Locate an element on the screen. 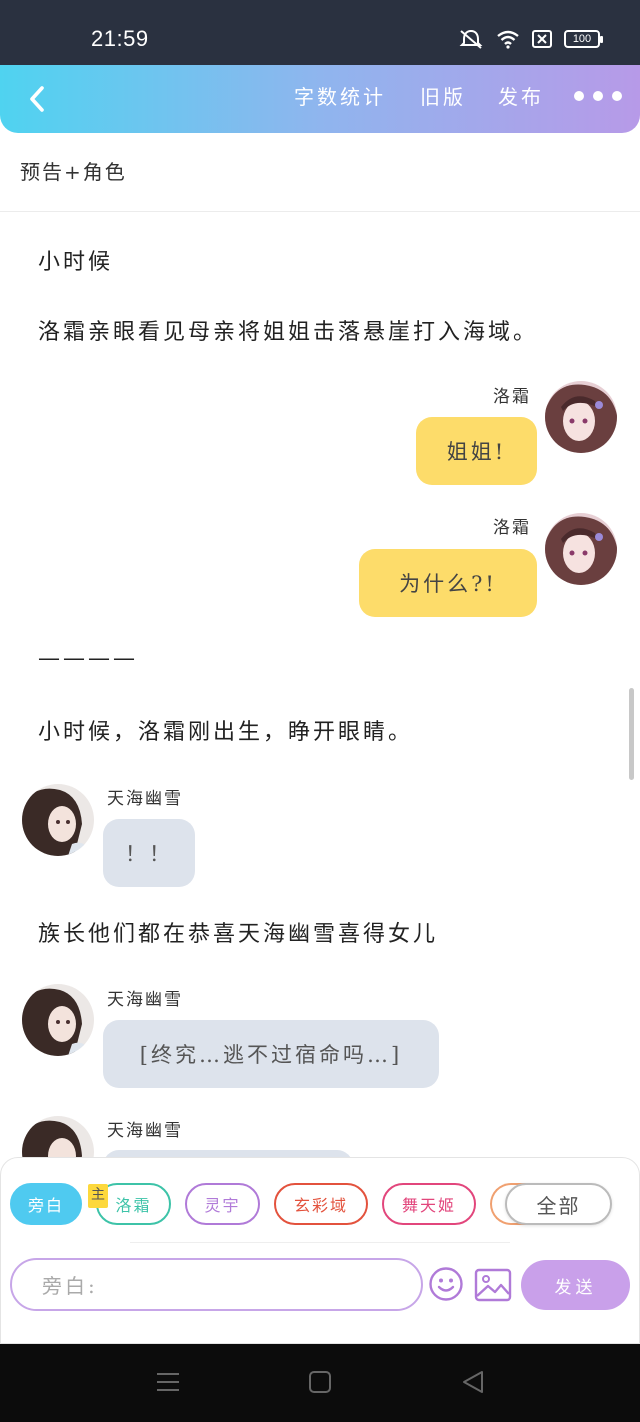 The image size is (640, 1422). main-role-badge: 主 is located at coordinates (98, 1196).